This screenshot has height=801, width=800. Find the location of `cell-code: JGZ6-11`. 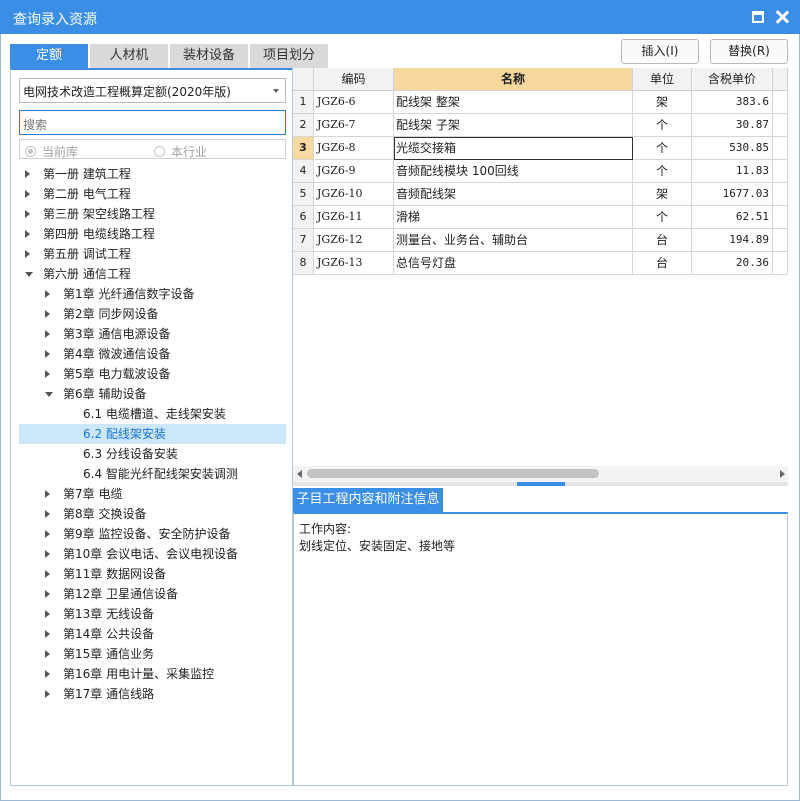

cell-code: JGZ6-11 is located at coordinates (354, 217).